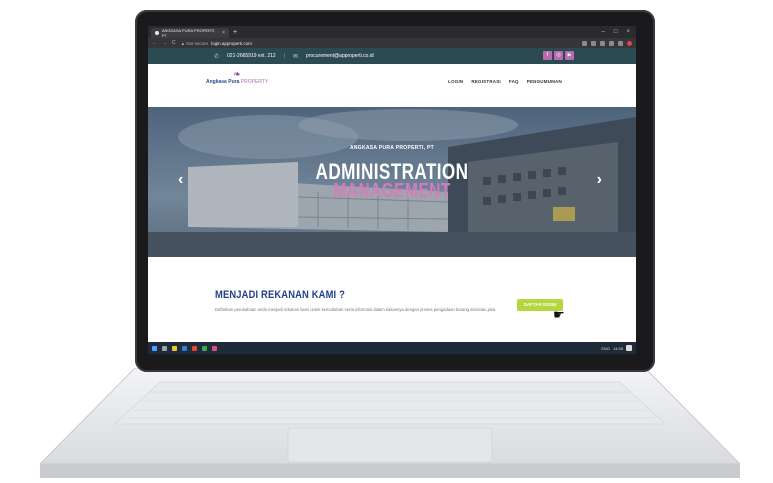 The height and width of the screenshot is (483, 773). I want to click on carousel-prev-icon: ‹, so click(180, 180).